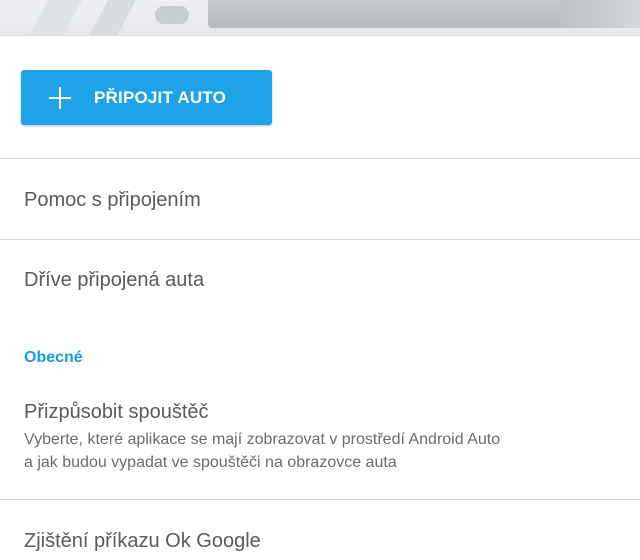 The height and width of the screenshot is (560, 640). What do you see at coordinates (60, 97) in the screenshot?
I see `plus-icon` at bounding box center [60, 97].